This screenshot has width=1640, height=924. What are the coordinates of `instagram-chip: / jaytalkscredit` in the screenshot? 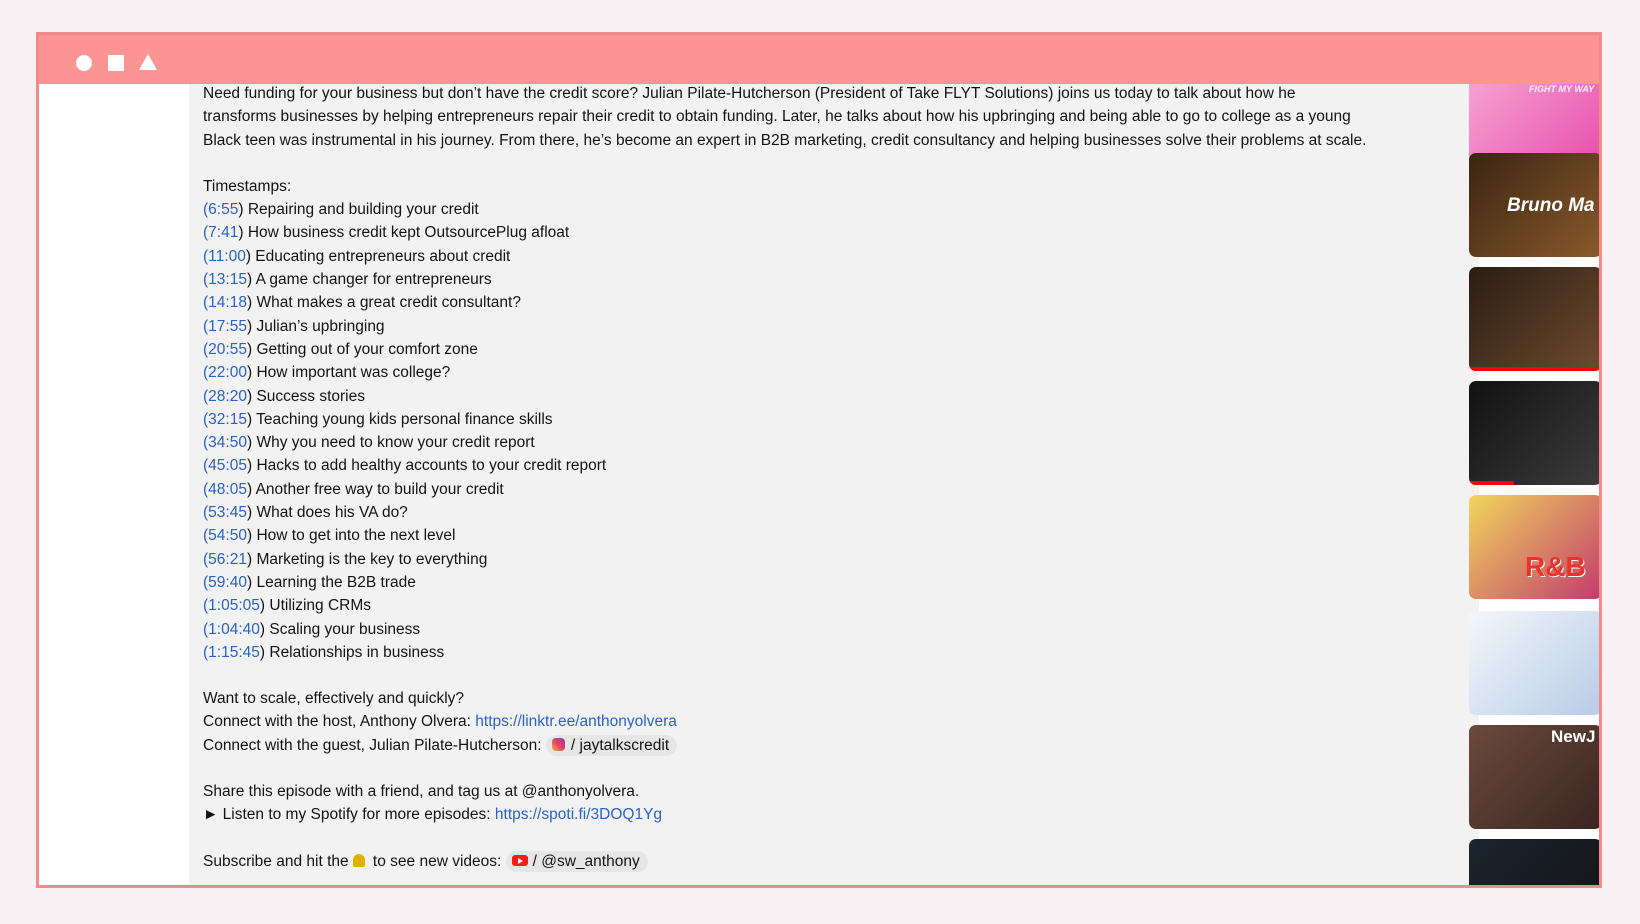 It's located at (611, 745).